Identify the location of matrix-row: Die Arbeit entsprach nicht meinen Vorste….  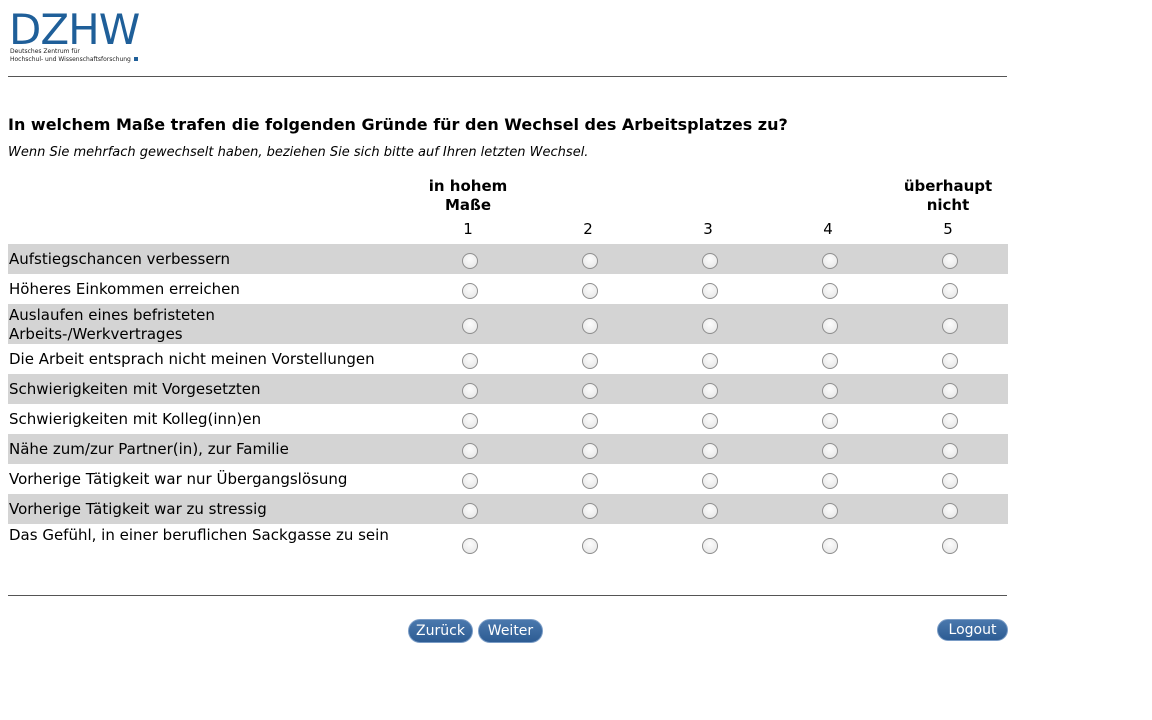
(508, 359).